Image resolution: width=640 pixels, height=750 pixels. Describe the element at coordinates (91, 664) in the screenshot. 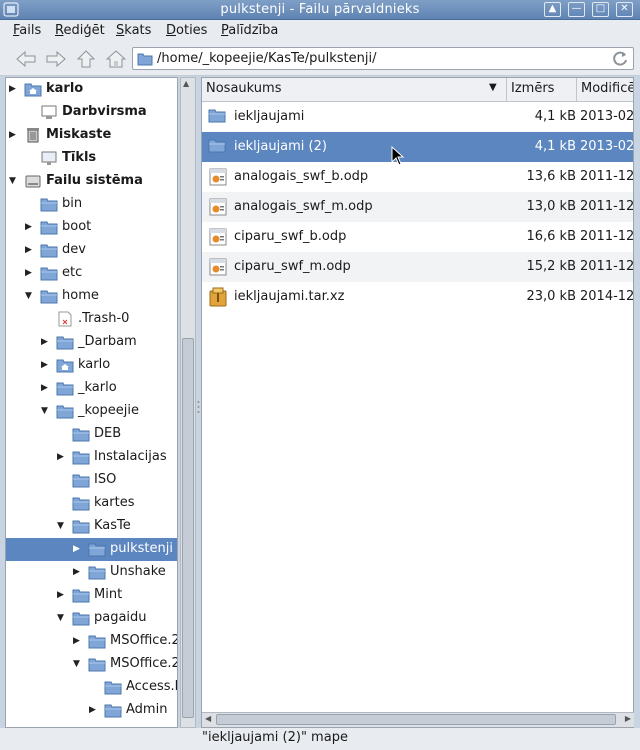

I see `tree-item: ▼ MSOffice.2` at that location.